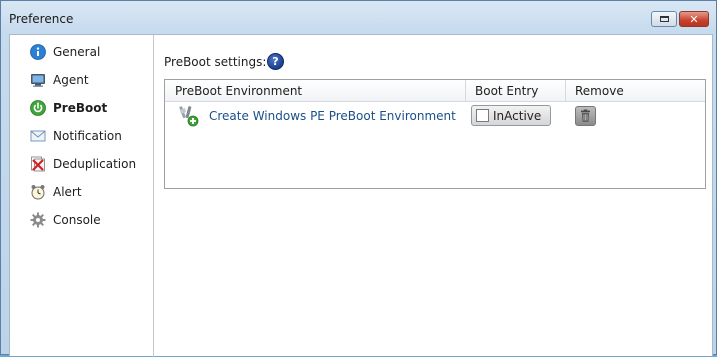  Describe the element at coordinates (77, 52) in the screenshot. I see `sidebar-item-label: General` at that location.